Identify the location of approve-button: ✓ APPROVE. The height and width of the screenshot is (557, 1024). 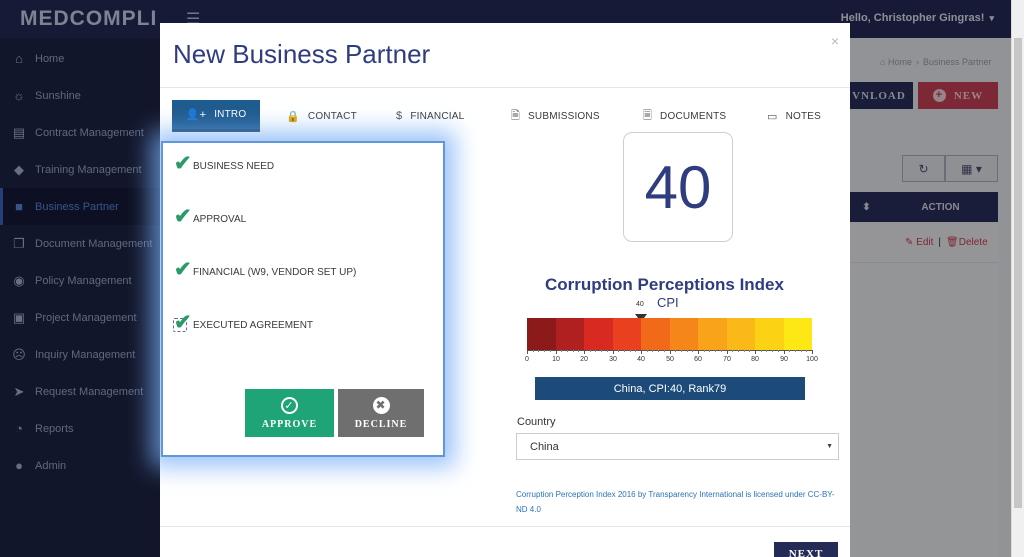
(289, 413).